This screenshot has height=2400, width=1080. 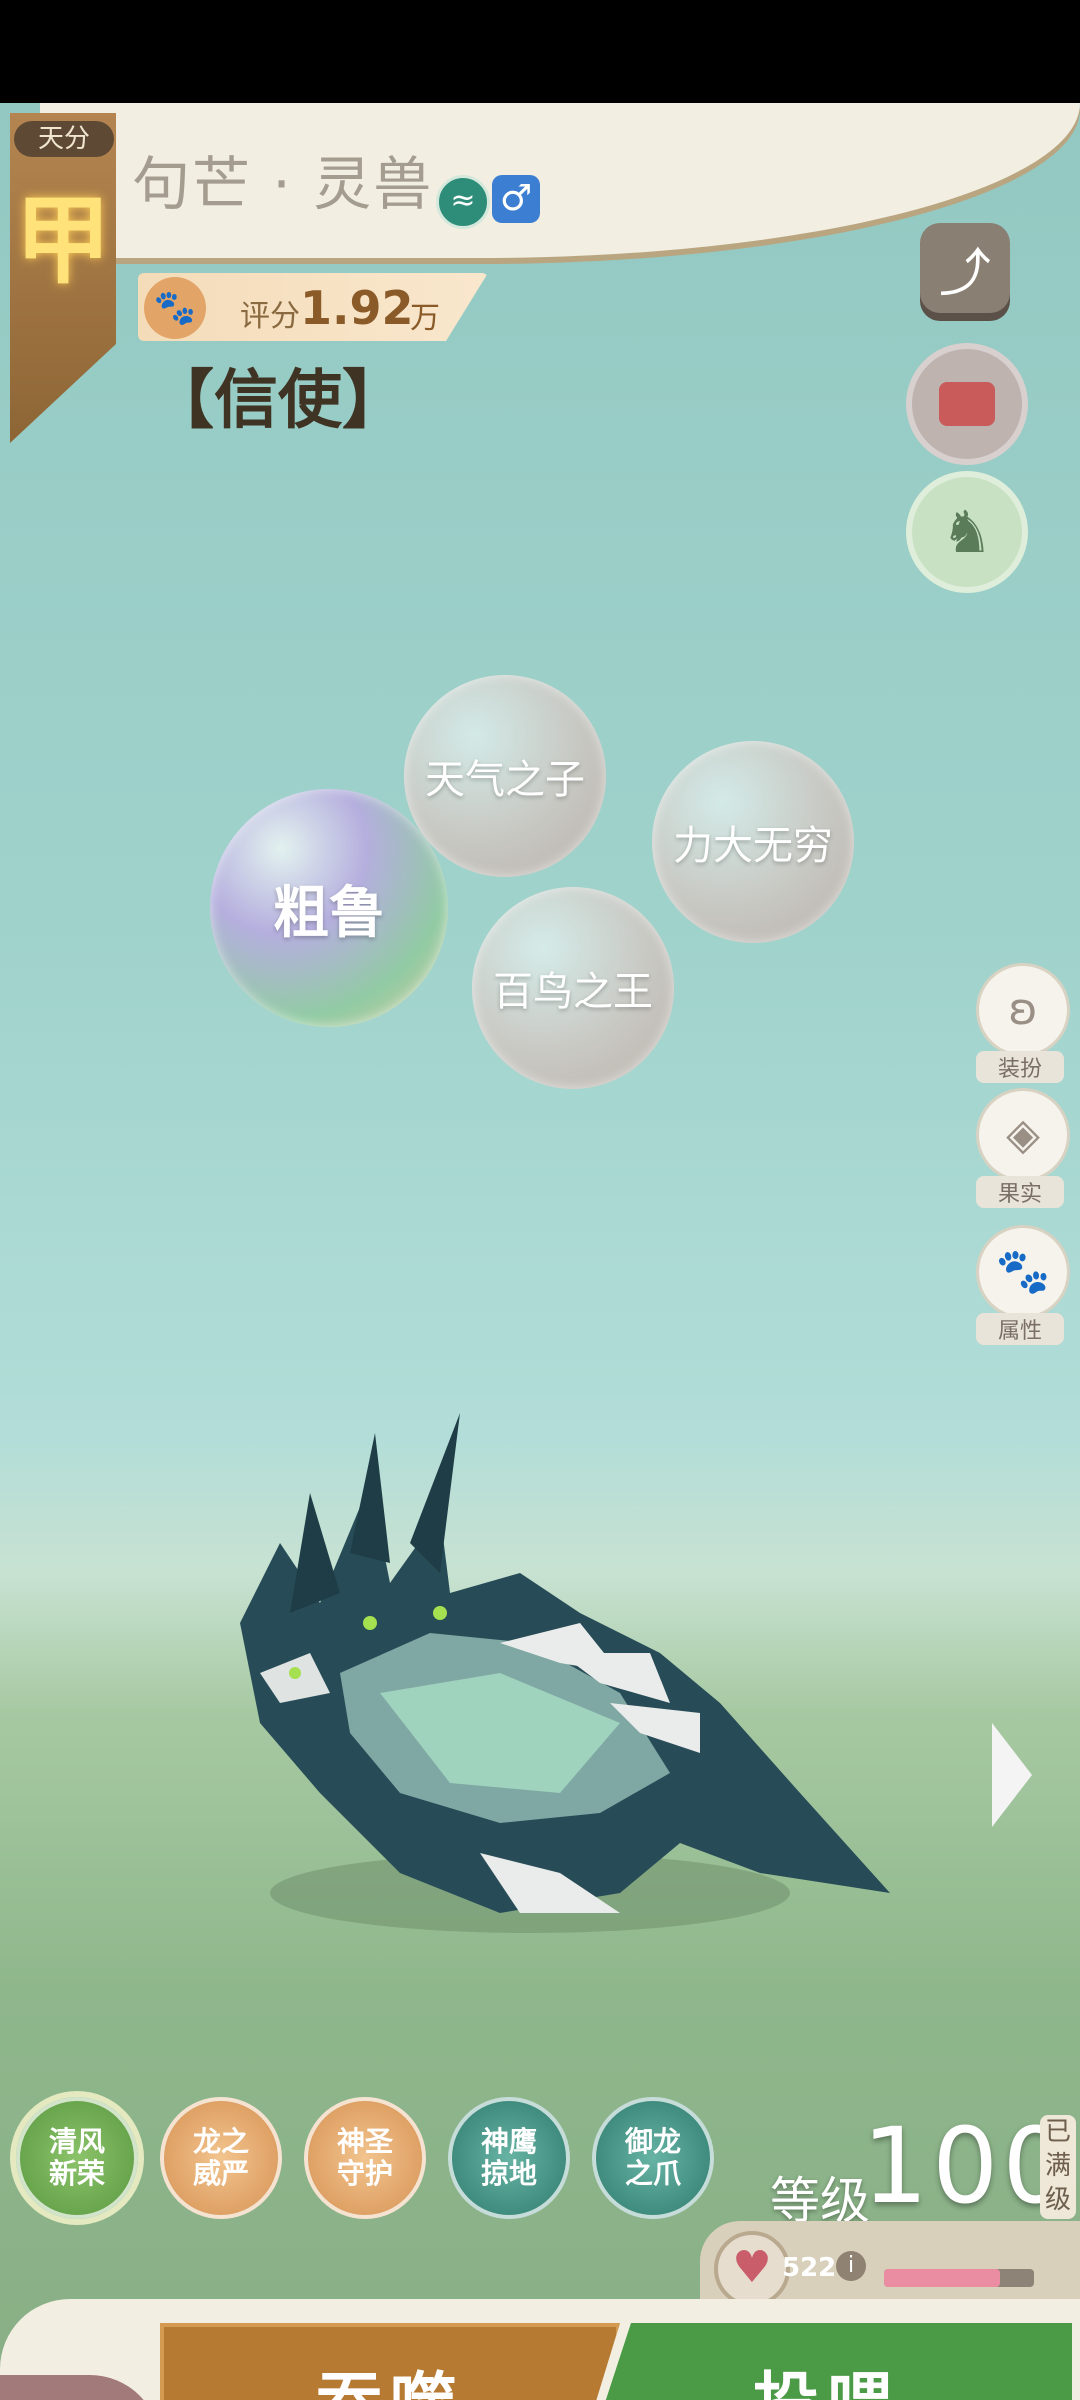 What do you see at coordinates (1058, 2167) in the screenshot?
I see `max-level-tag: 已 满 级` at bounding box center [1058, 2167].